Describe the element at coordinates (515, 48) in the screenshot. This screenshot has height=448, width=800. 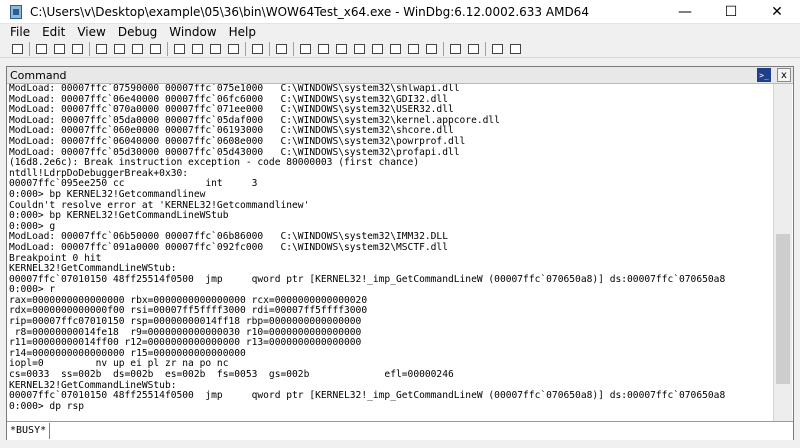
I see `options-icon` at that location.